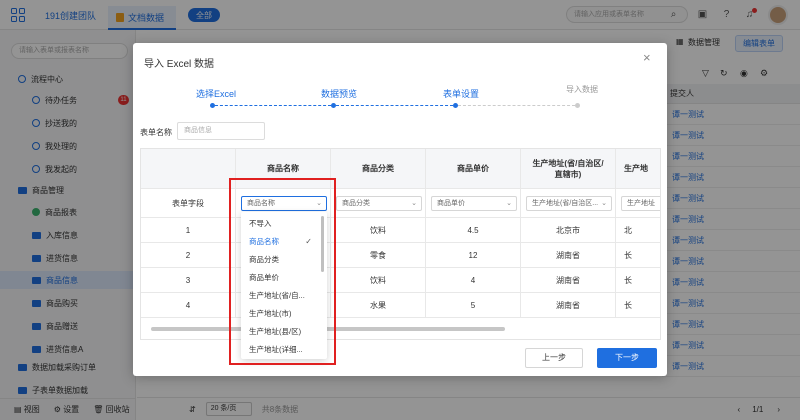 The height and width of the screenshot is (420, 800). Describe the element at coordinates (378, 305) in the screenshot. I see `table-cell: 水果` at that location.